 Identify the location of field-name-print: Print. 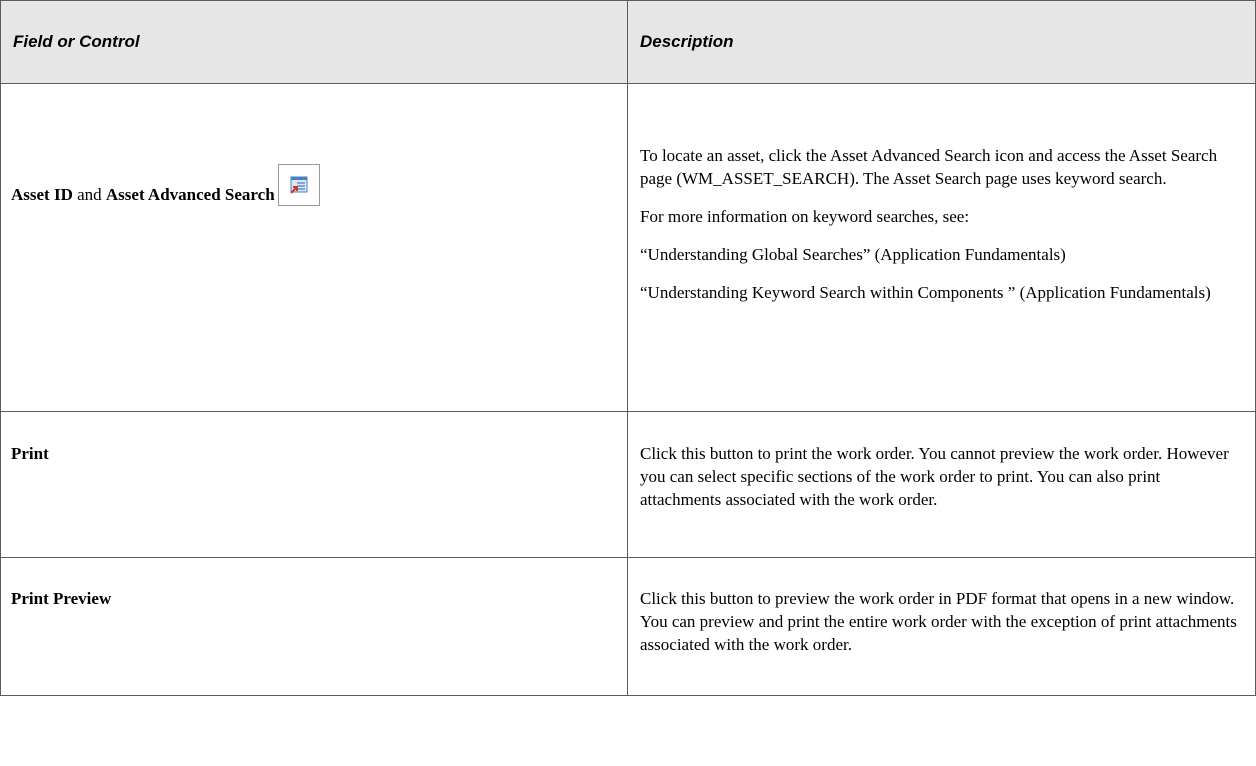
(30, 453).